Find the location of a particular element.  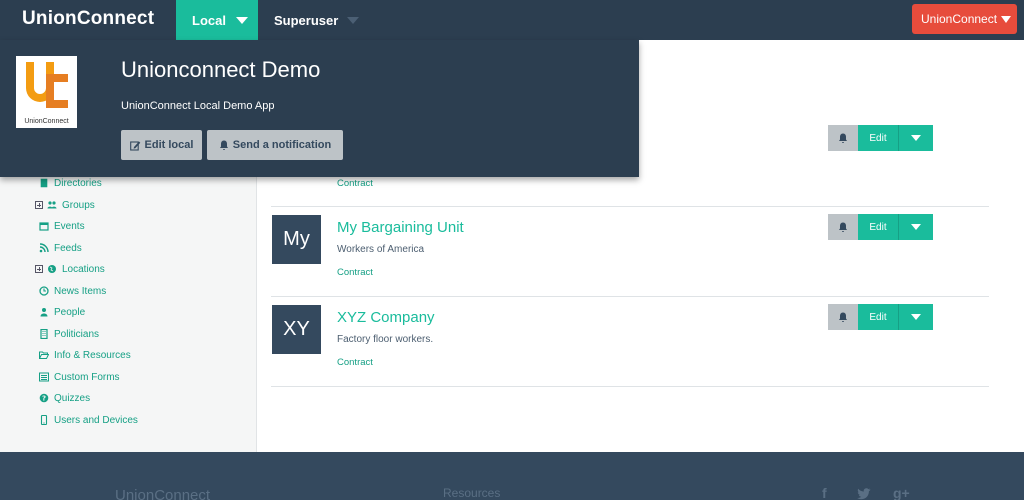

item-description: Workers of America is located at coordinates (381, 249).